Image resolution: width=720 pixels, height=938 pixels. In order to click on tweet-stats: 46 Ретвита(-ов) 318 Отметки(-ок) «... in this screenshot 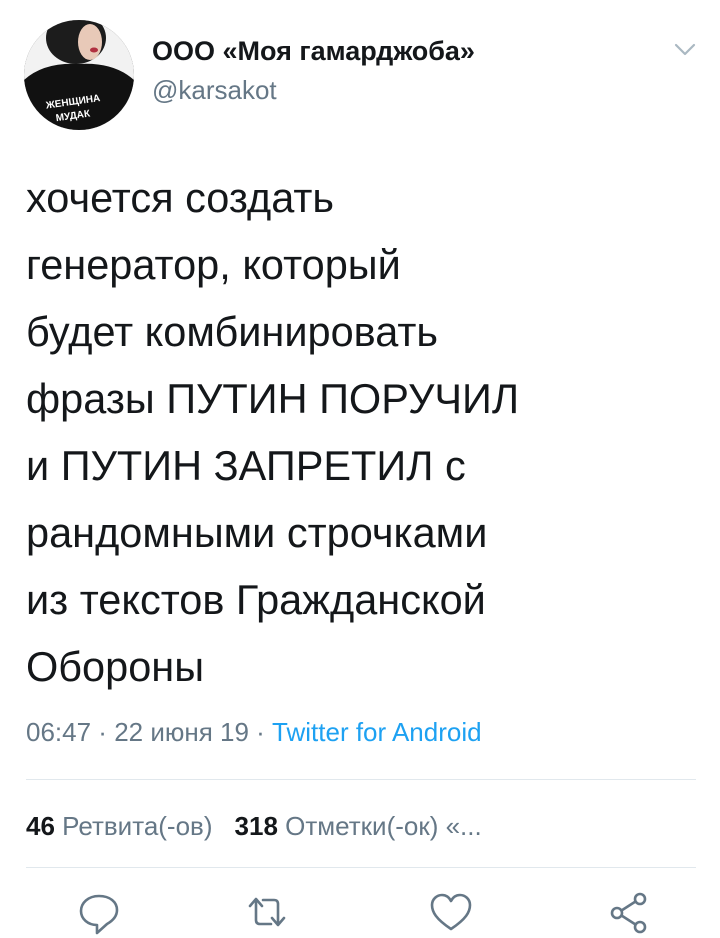, I will do `click(254, 826)`.